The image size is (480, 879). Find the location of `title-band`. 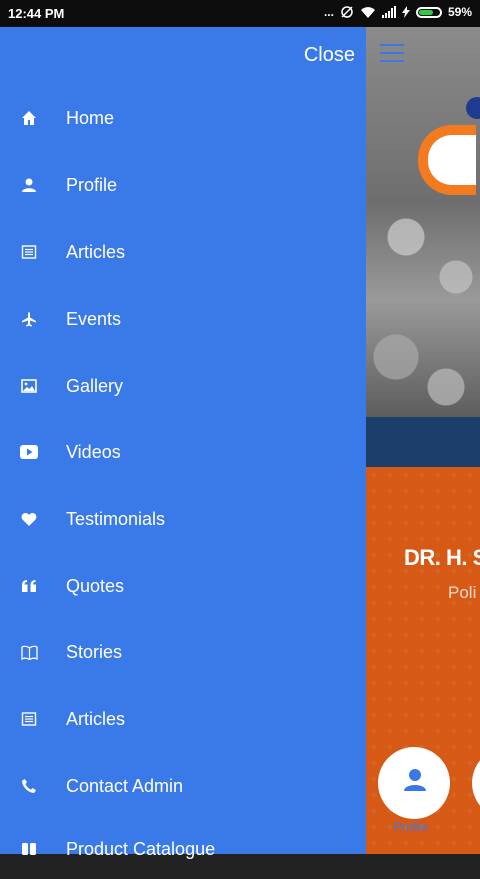

title-band is located at coordinates (423, 442).